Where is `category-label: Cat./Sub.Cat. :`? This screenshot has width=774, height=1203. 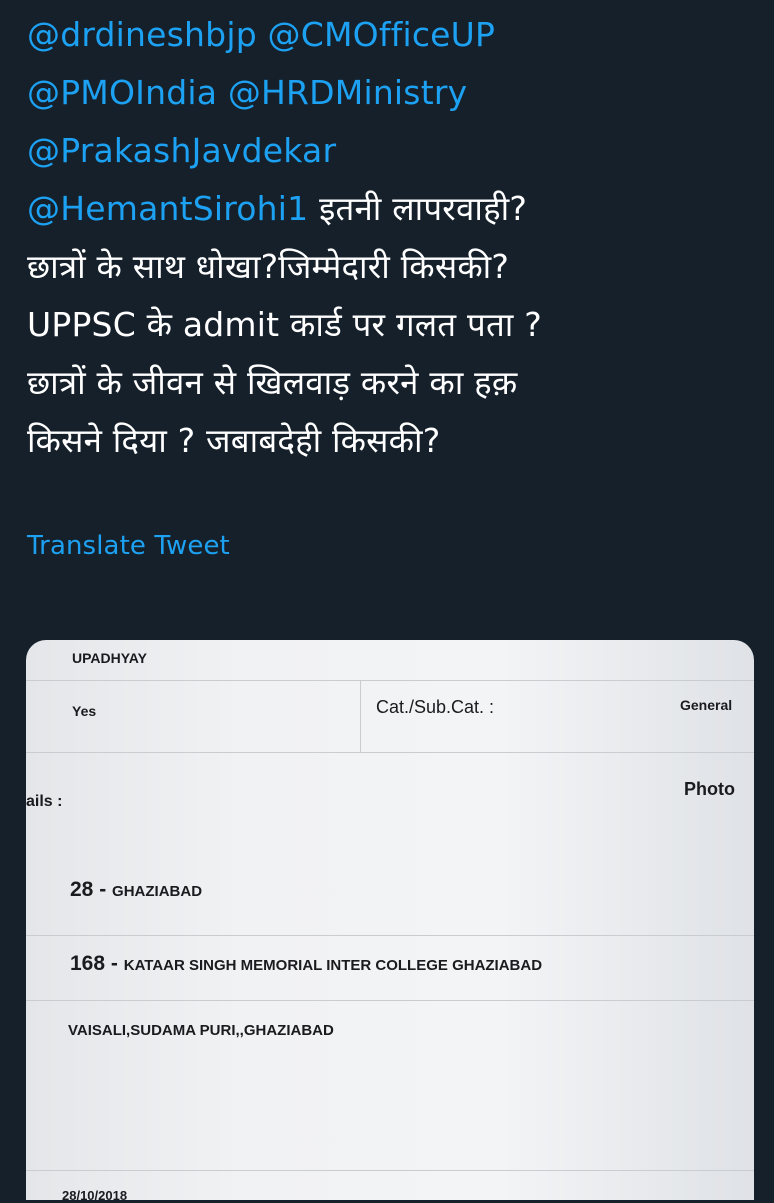
category-label: Cat./Sub.Cat. : is located at coordinates (435, 707).